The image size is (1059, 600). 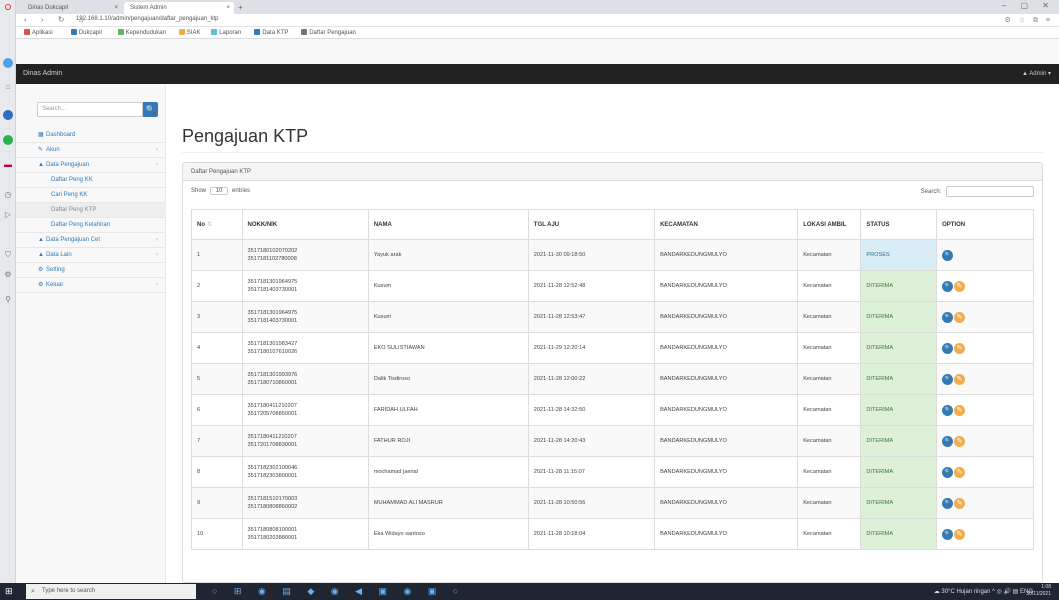 What do you see at coordinates (42, 73) in the screenshot?
I see `app-brand: Dinas Admin` at bounding box center [42, 73].